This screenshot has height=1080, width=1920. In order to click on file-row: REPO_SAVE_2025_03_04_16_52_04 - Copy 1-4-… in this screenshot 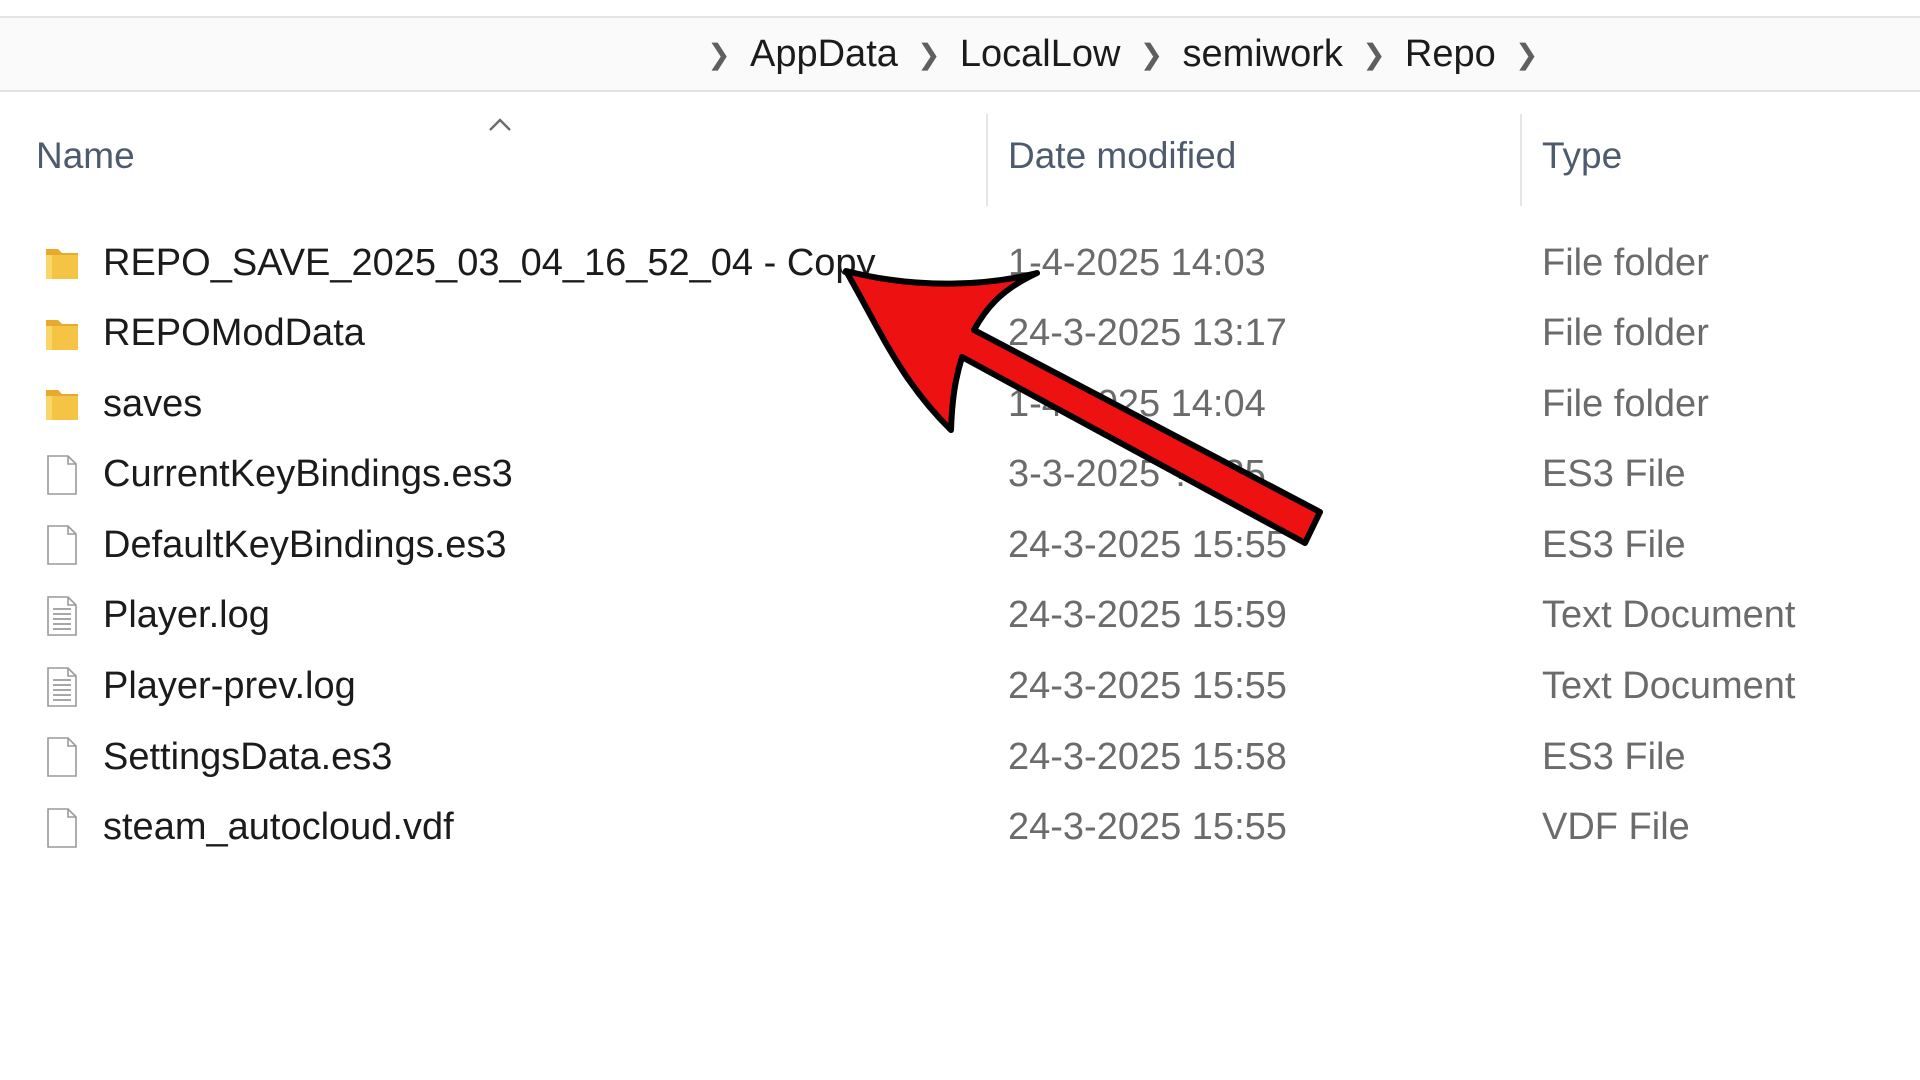, I will do `click(960, 263)`.